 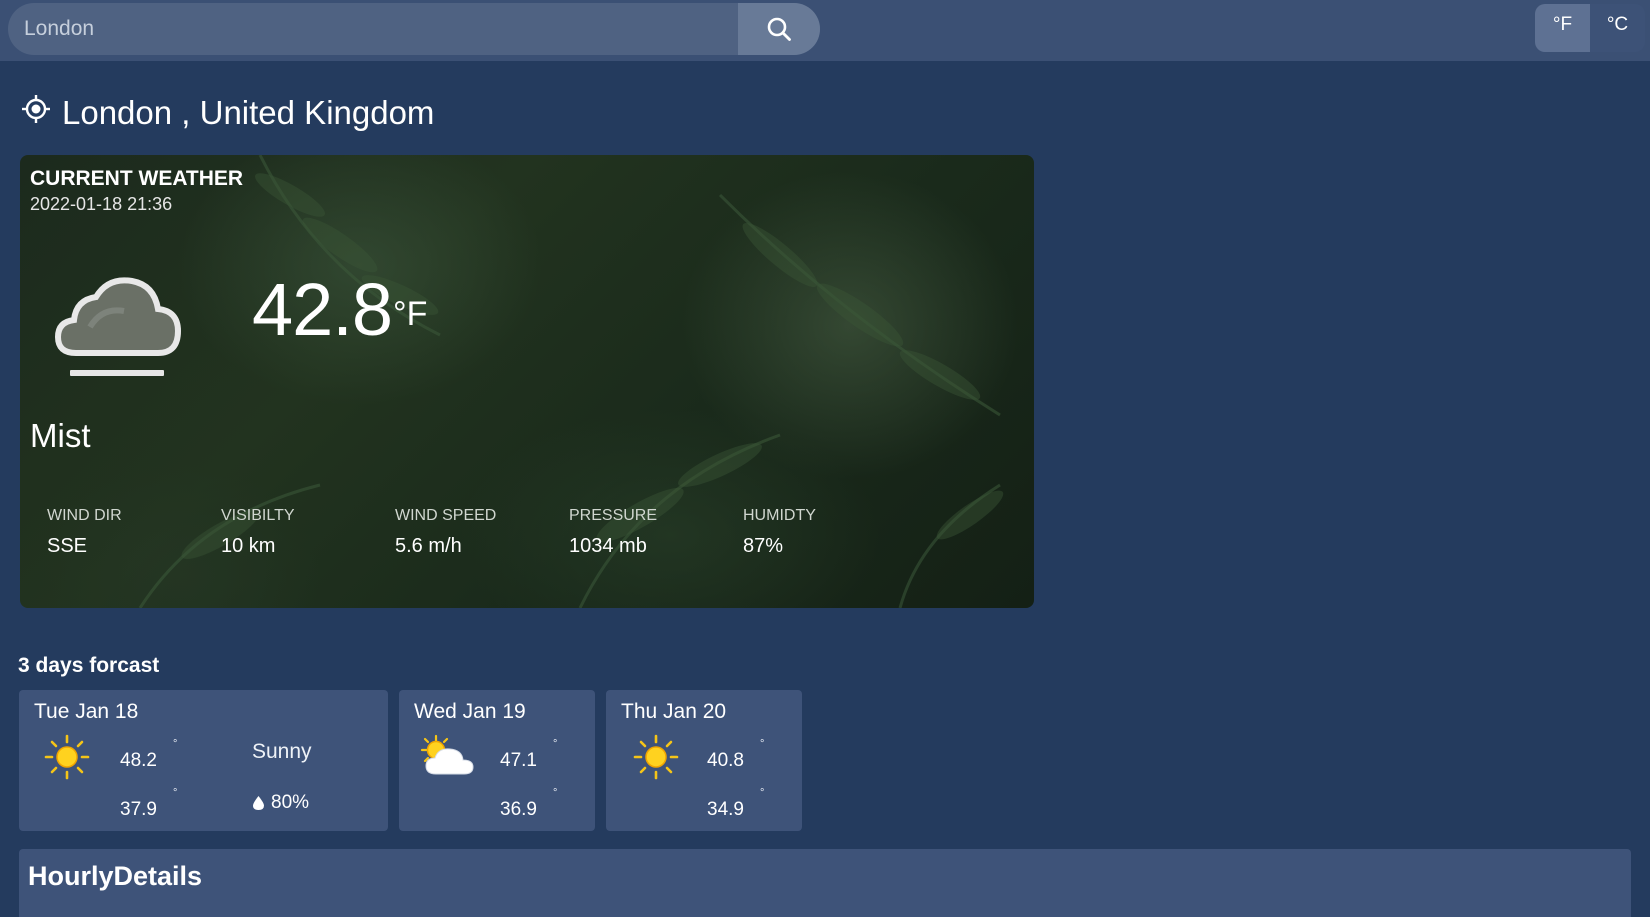 I want to click on fahrenheit-button: °F, so click(x=1562, y=28).